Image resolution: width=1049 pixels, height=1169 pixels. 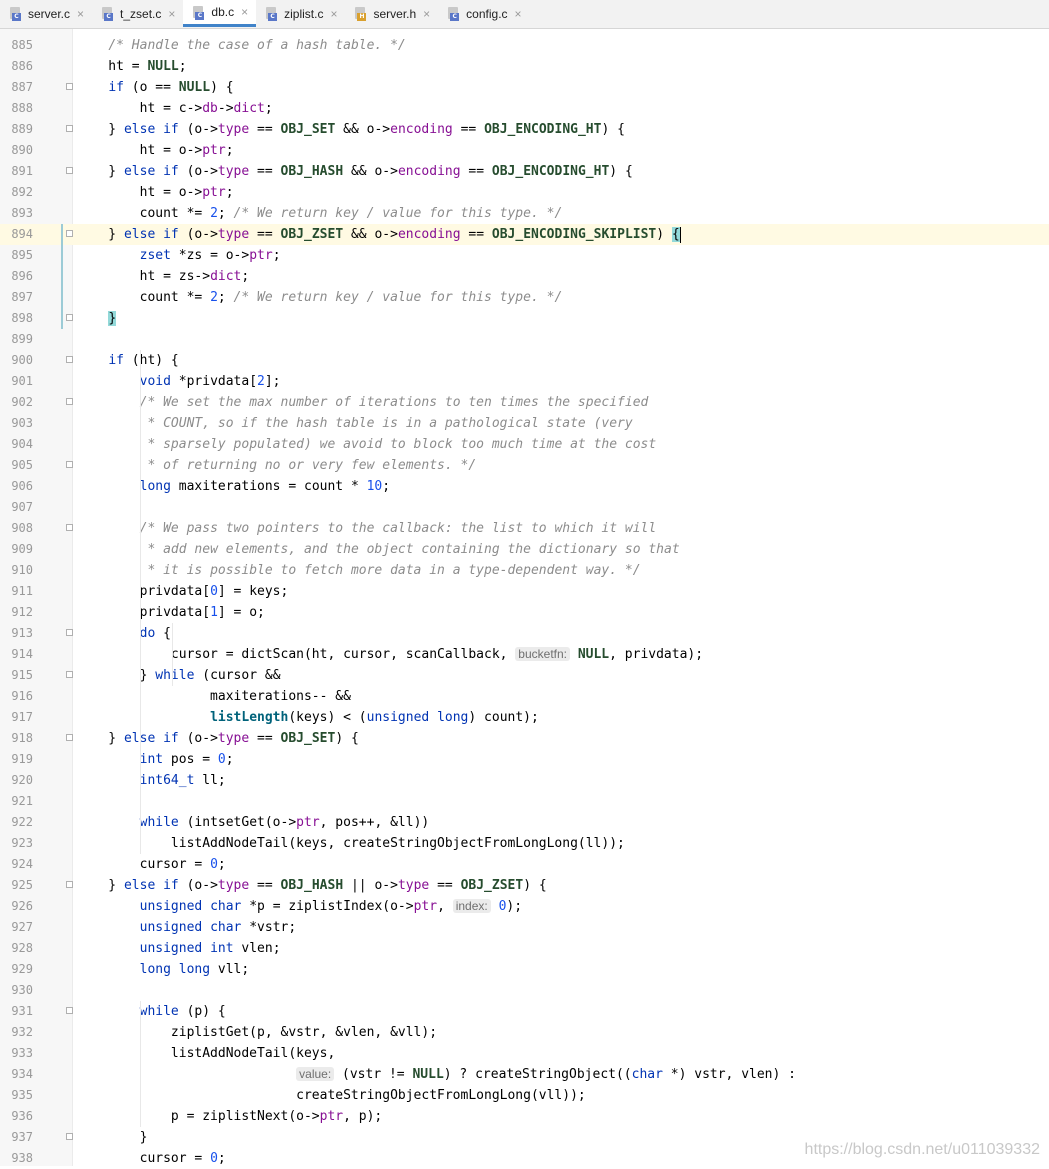 What do you see at coordinates (524, 864) in the screenshot?
I see `code-line: 924 cursor = 0;` at bounding box center [524, 864].